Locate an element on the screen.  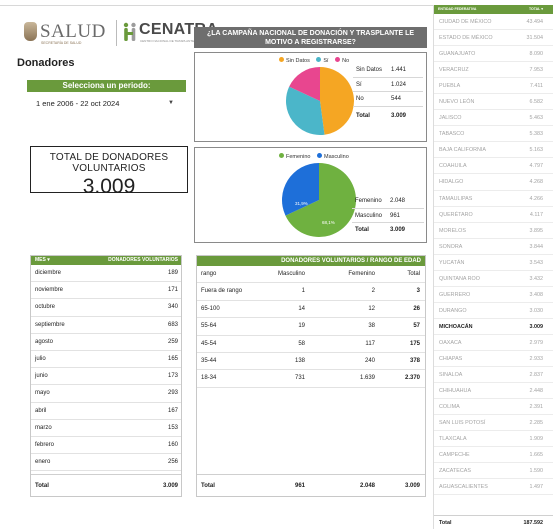
legend-item-si: Sí is located at coordinates (322, 60).